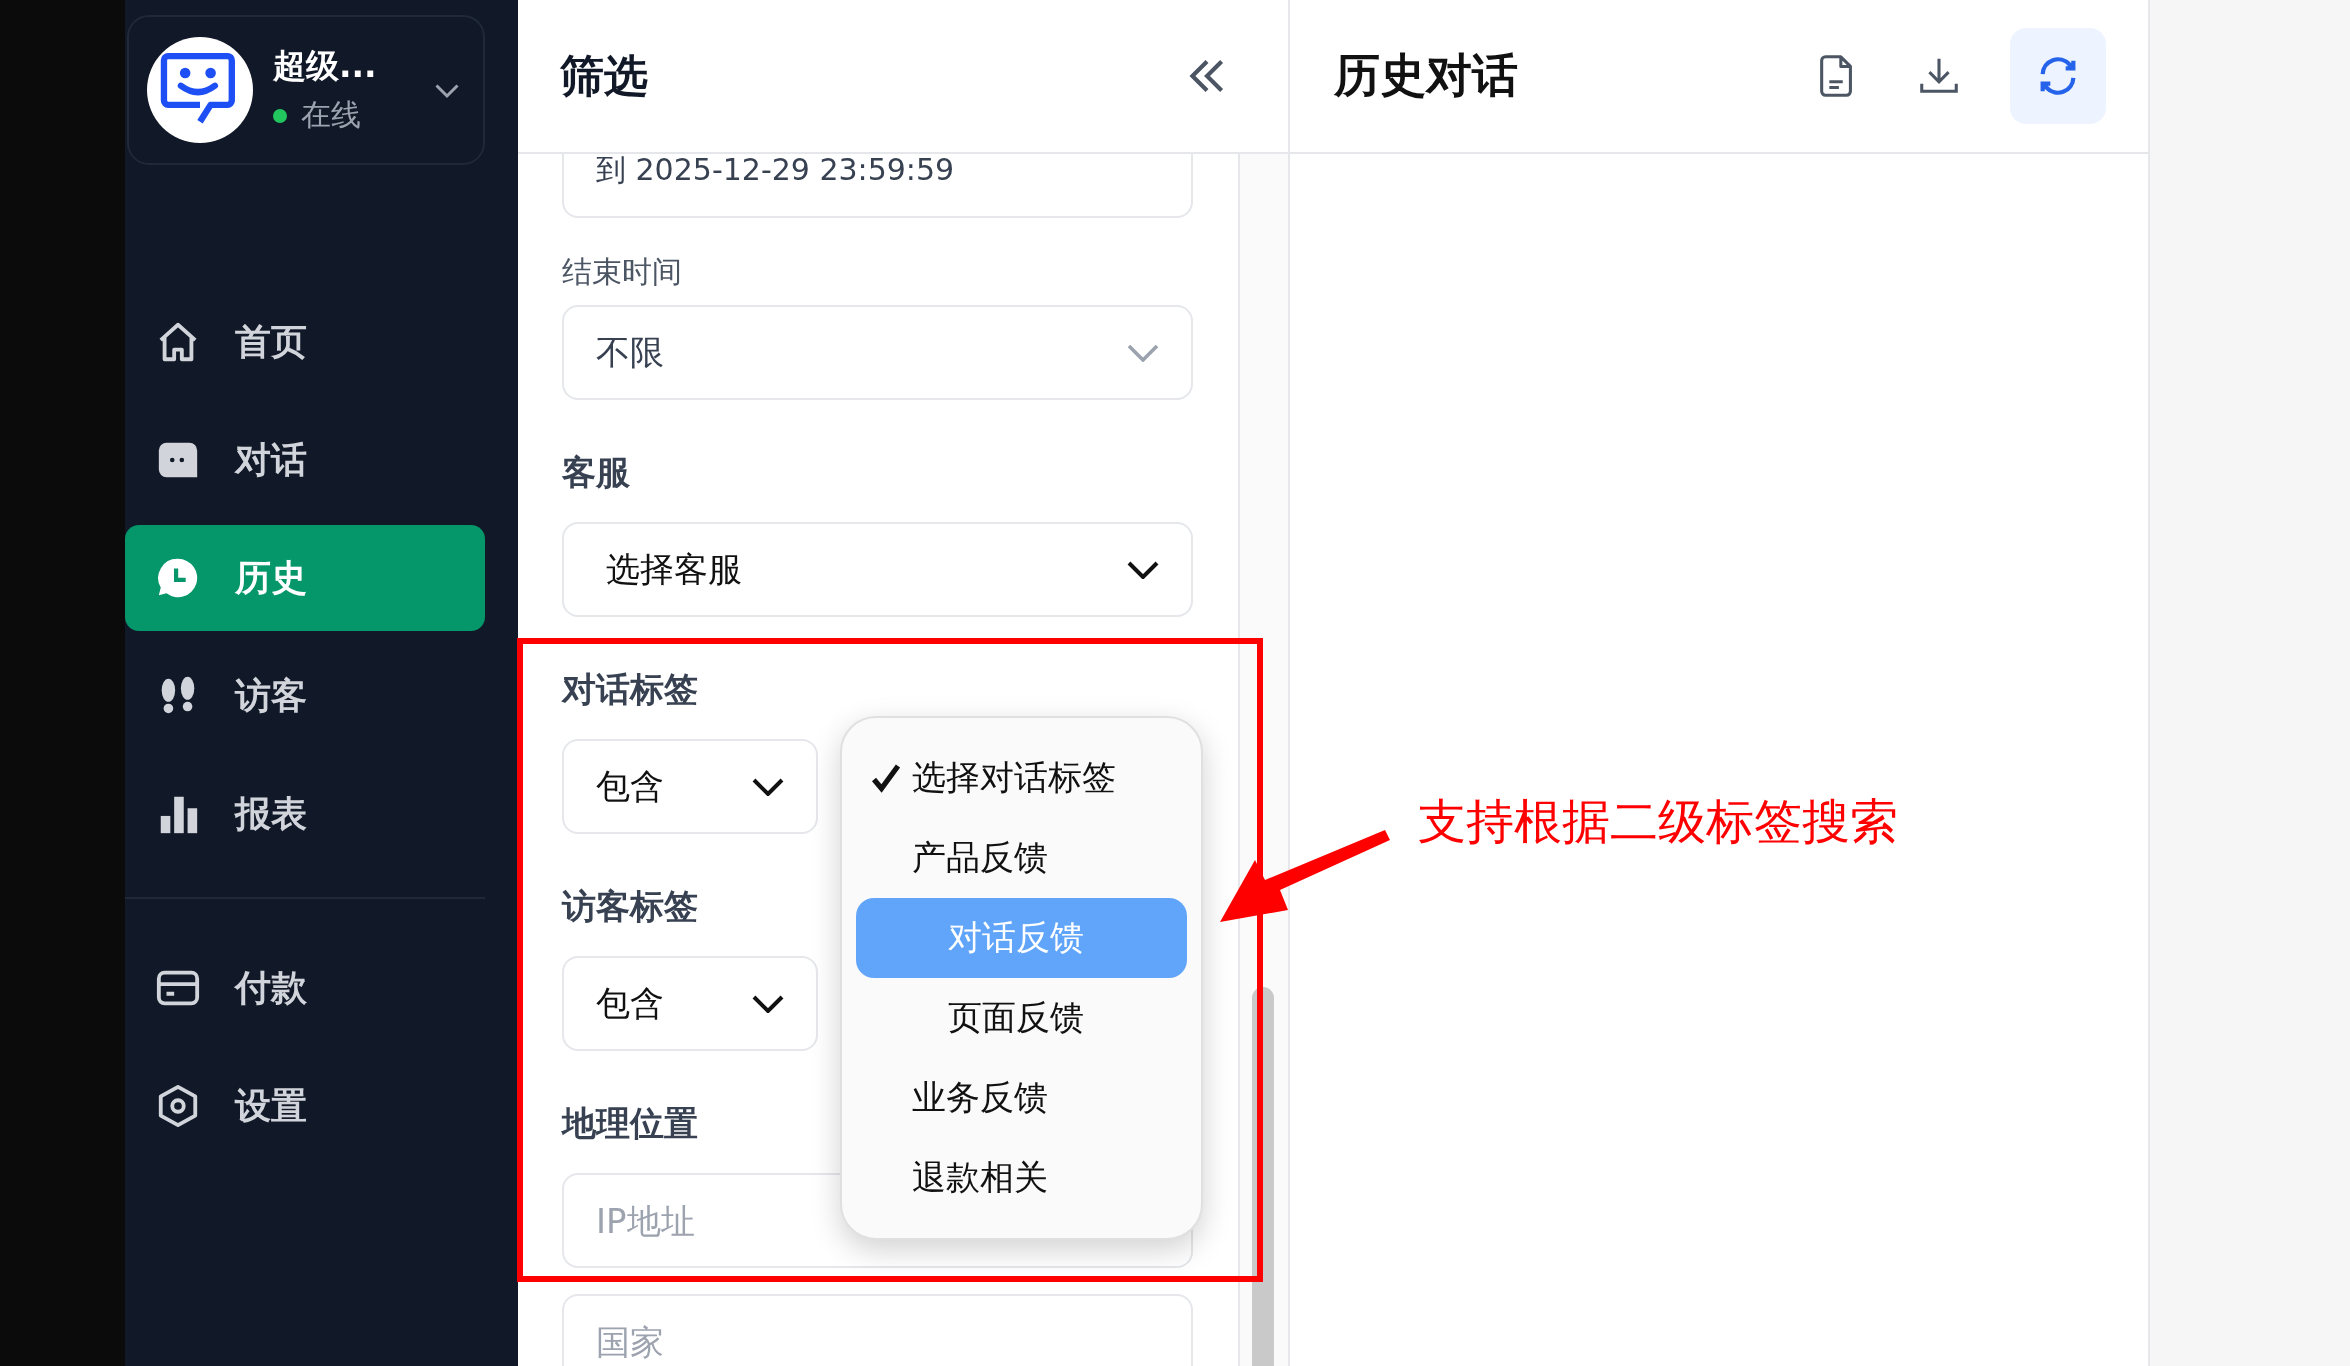  Describe the element at coordinates (630, 1123) in the screenshot. I see `field-label: 地理位置` at that location.